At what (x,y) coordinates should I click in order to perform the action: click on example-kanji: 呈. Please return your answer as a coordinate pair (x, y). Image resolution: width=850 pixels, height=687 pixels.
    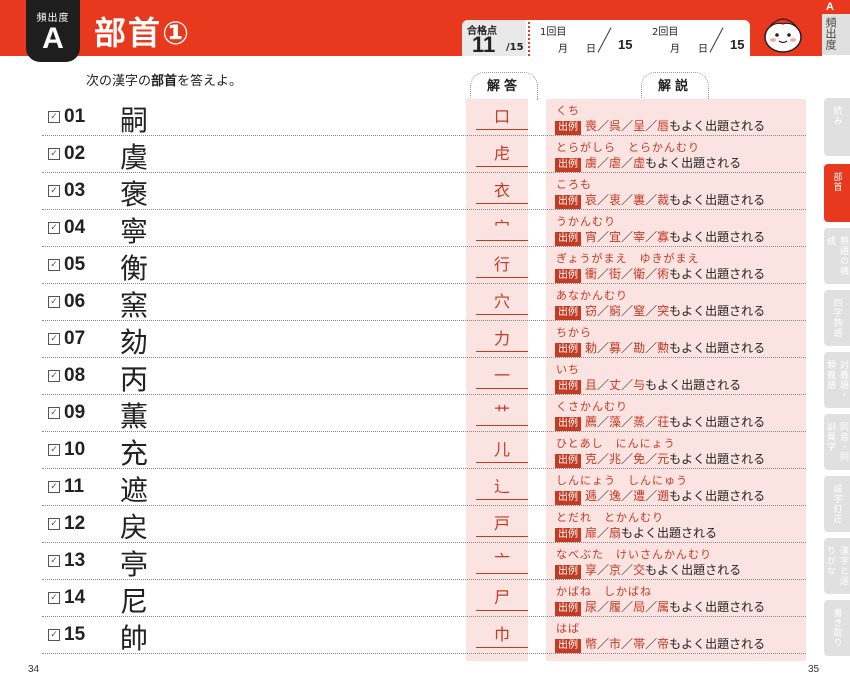
    Looking at the image, I should click on (639, 126).